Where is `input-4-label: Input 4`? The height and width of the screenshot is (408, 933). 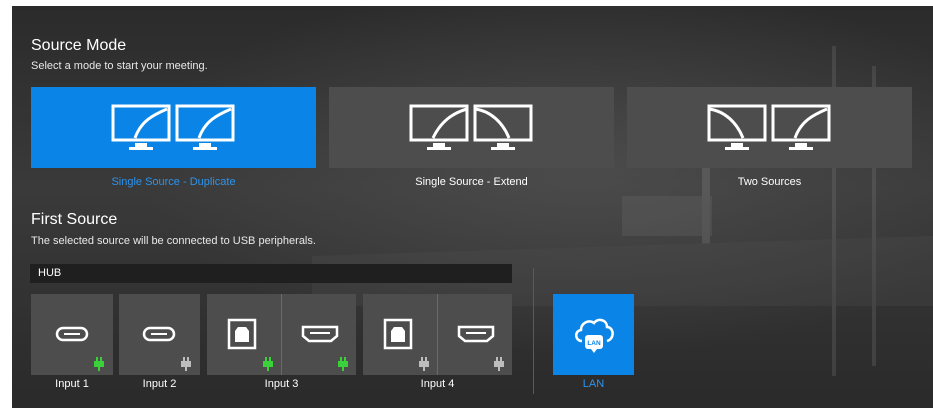
input-4-label: Input 4 is located at coordinates (437, 384).